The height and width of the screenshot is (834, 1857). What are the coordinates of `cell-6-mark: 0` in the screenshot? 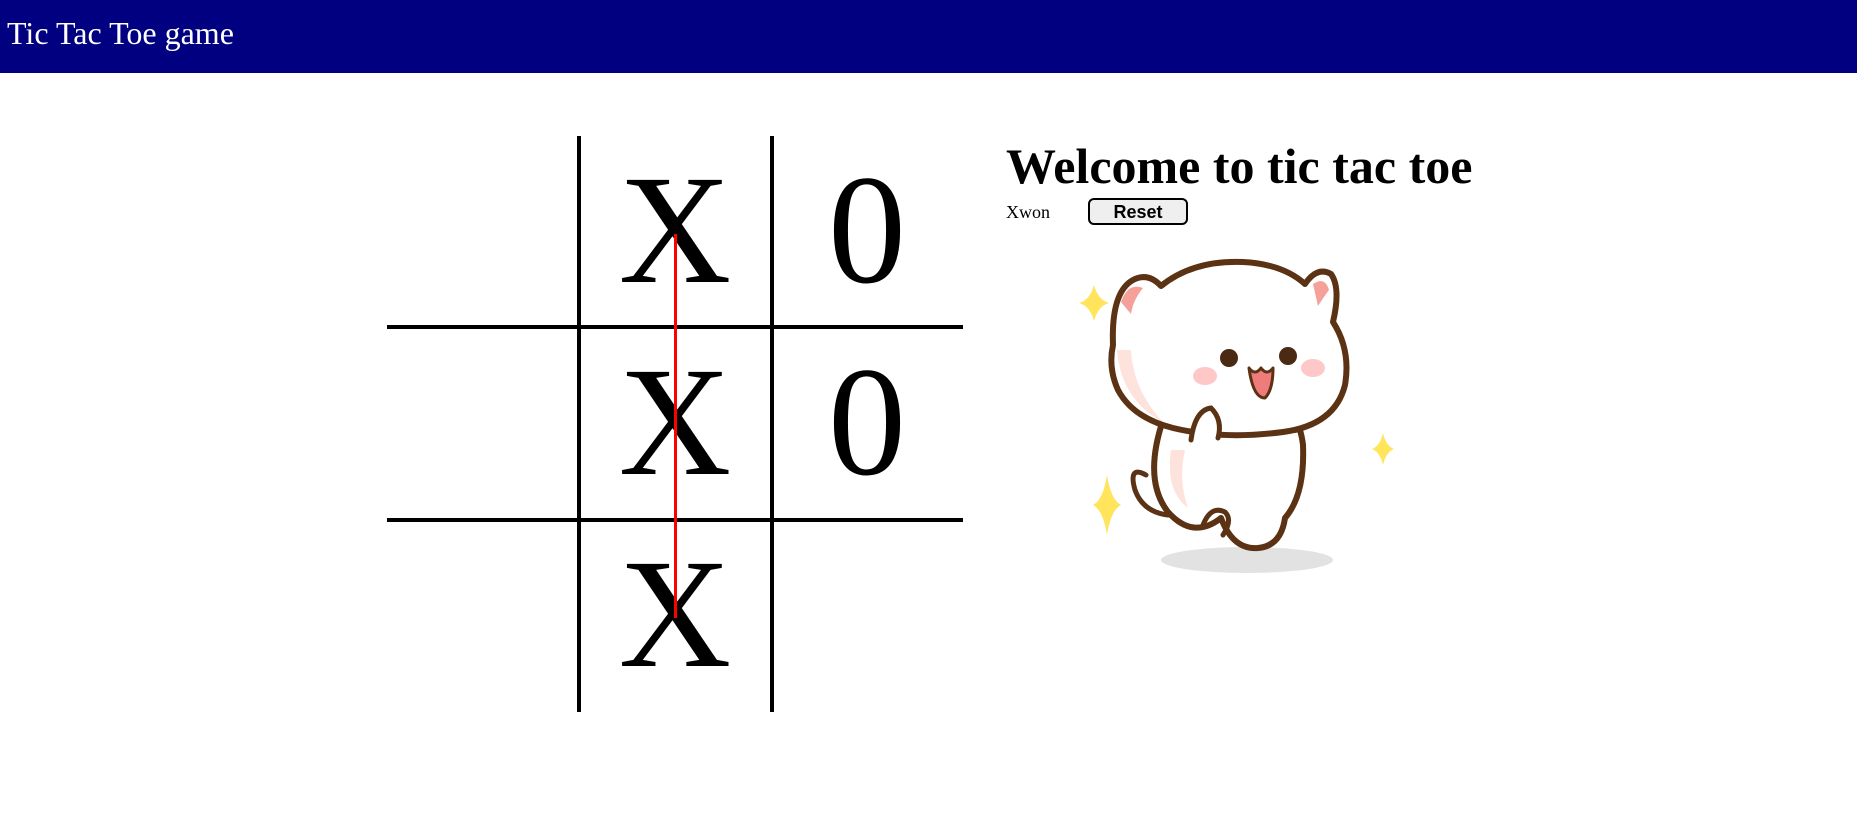 It's located at (867, 421).